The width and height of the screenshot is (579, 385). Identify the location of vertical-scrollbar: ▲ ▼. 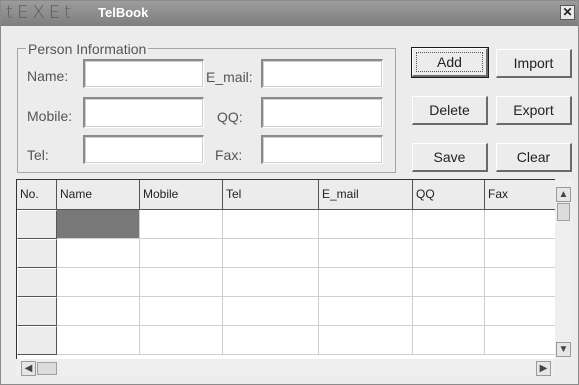
(563, 269).